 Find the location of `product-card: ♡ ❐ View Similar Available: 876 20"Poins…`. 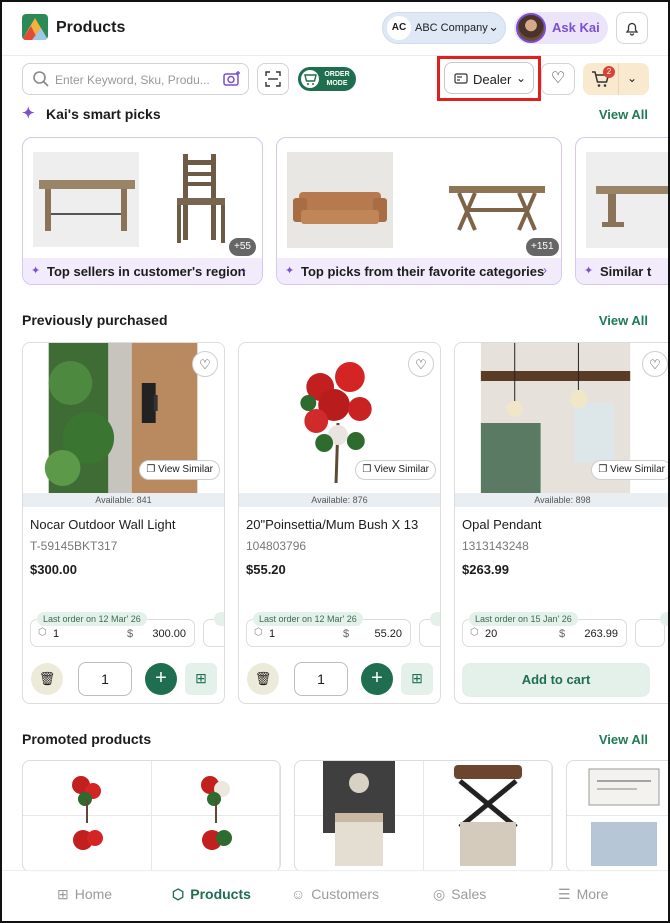

product-card: ♡ ❐ View Similar Available: 876 20"Poins… is located at coordinates (339, 523).